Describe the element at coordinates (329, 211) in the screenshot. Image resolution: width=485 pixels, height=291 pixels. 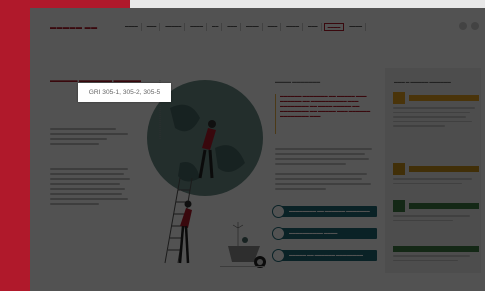
I see `action-item-label: ▬▬▬▬▬▬▬▬ ▬▬ ▬▬▬▬▬▬ ▬▬▬▬▬▬▬` at that location.